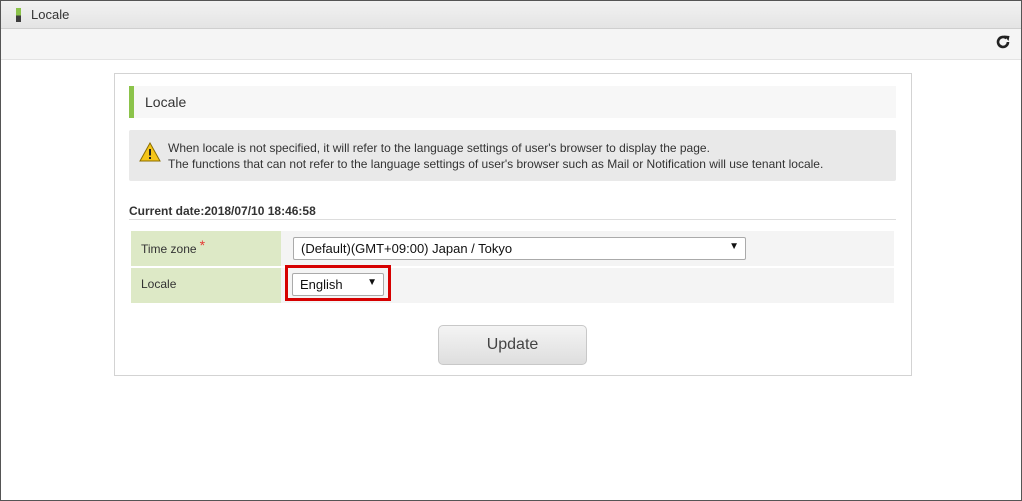 The height and width of the screenshot is (501, 1022). What do you see at coordinates (202, 245) in the screenshot?
I see `required-mark: *` at bounding box center [202, 245].